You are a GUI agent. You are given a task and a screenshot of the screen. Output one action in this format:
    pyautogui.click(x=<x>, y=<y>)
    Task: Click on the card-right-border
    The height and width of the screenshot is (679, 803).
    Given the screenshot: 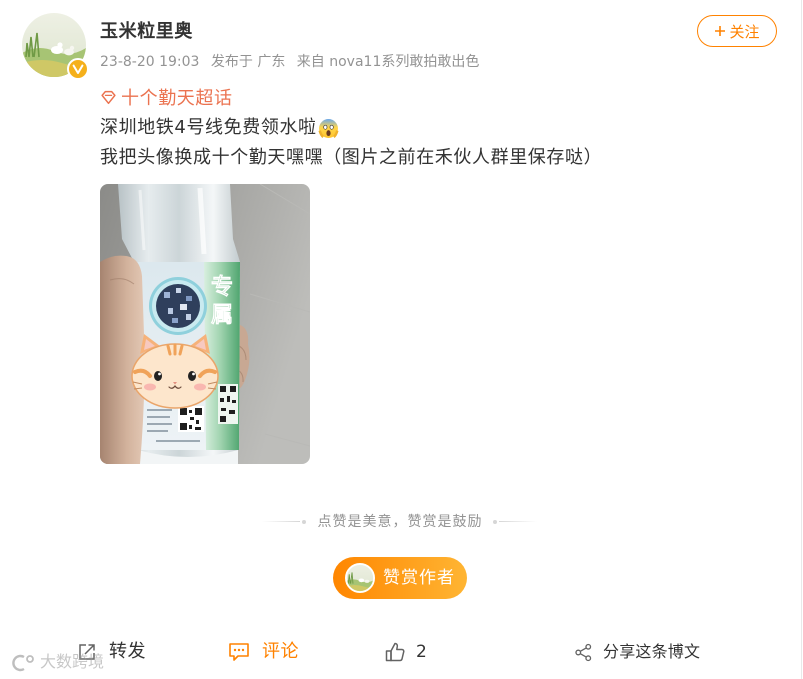 What is the action you would take?
    pyautogui.click(x=801, y=339)
    